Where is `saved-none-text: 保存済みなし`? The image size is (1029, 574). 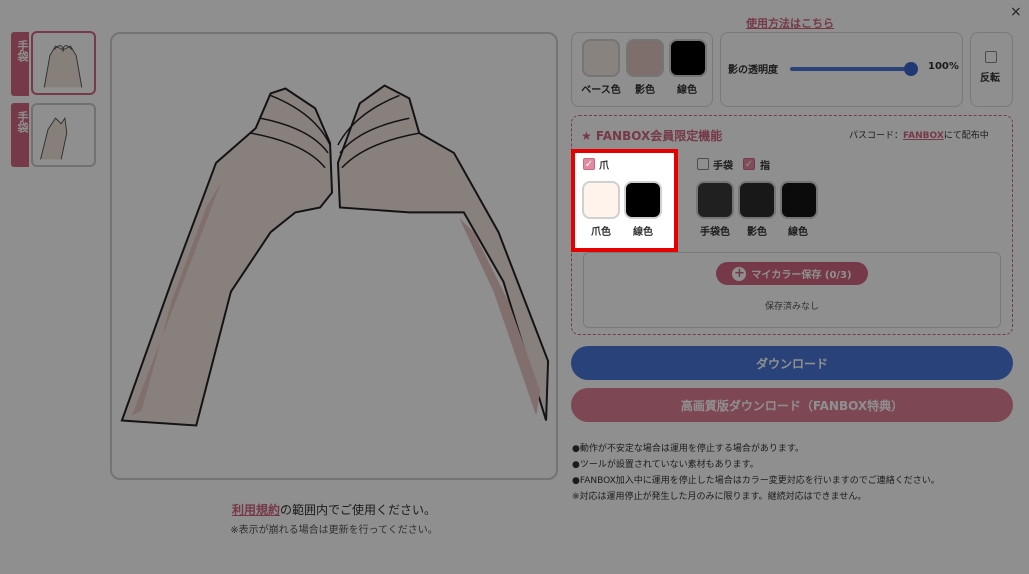 saved-none-text: 保存済みなし is located at coordinates (791, 307).